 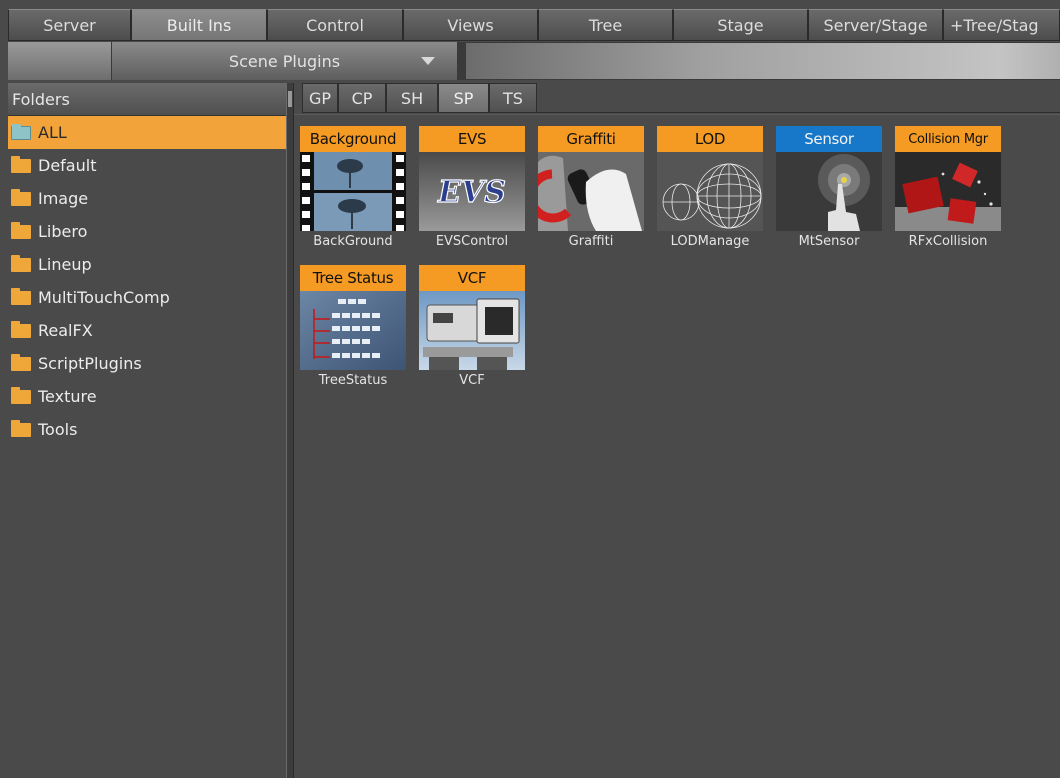 I want to click on plugin-tile-graffiti: Graffiti Graffiti, so click(x=591, y=188).